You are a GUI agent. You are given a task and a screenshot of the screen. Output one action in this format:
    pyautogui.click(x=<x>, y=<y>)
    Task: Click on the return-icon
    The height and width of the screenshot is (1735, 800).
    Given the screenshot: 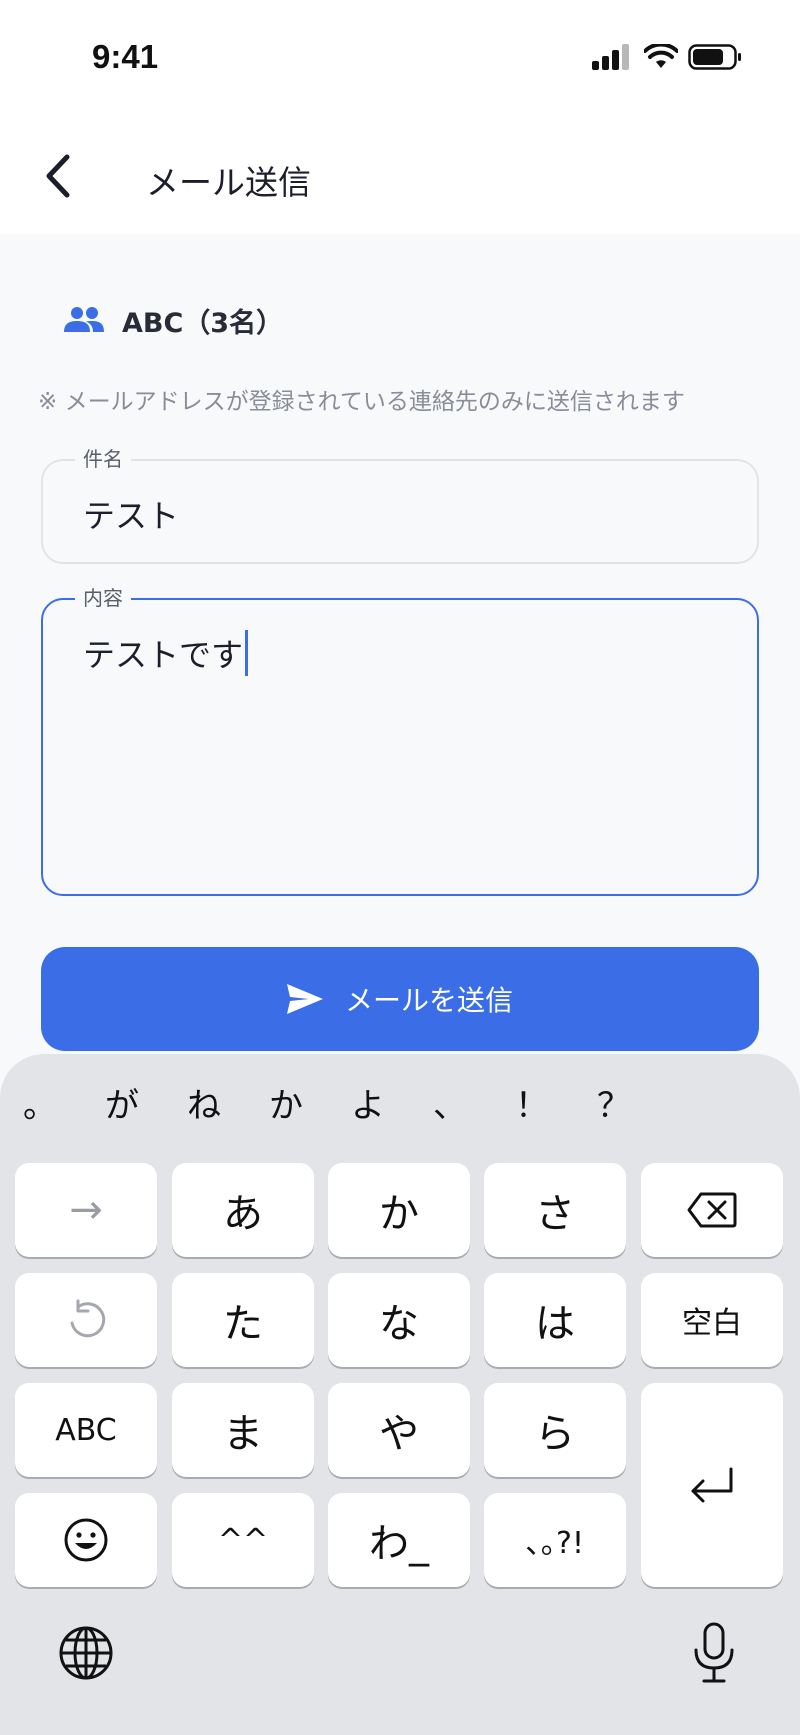 What is the action you would take?
    pyautogui.click(x=712, y=1485)
    